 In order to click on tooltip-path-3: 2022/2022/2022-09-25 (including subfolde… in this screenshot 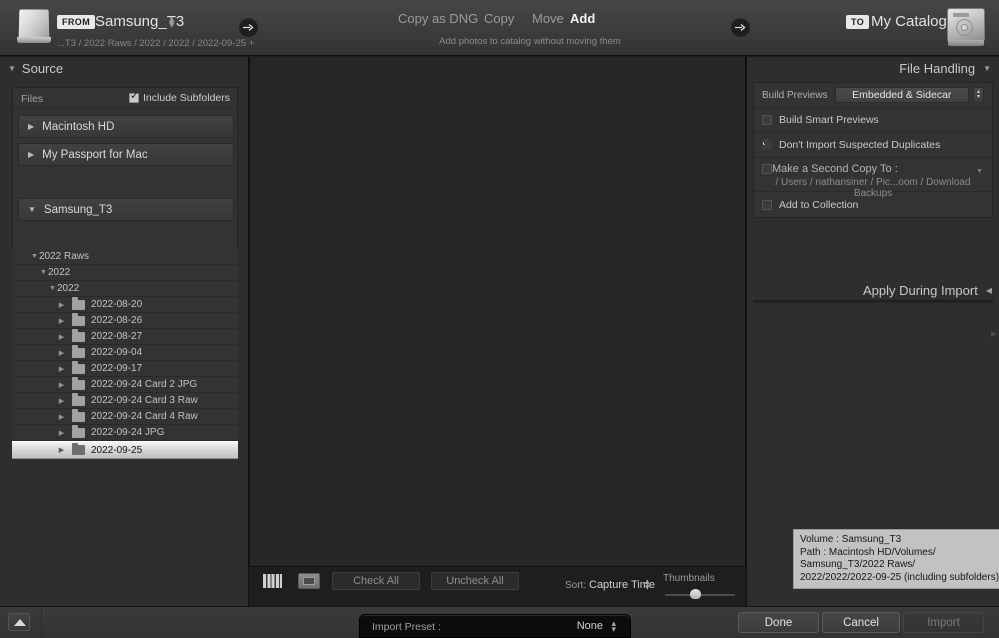, I will do `click(899, 577)`.